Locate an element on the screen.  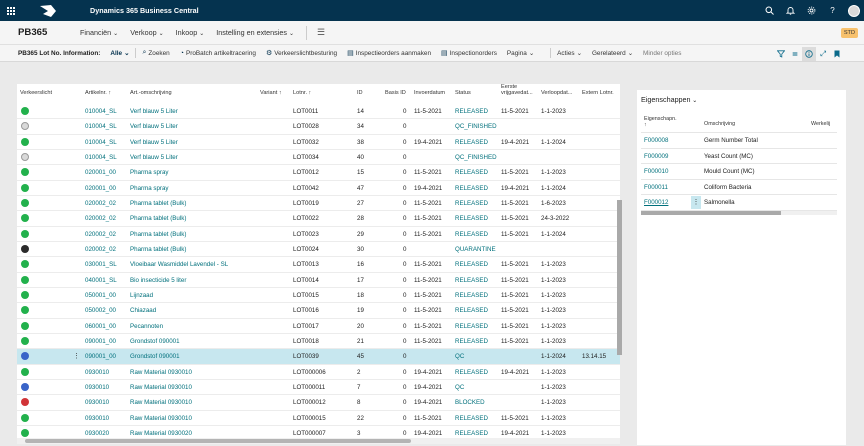
nav-item-inkoop: Inkoop is located at coordinates (190, 32).